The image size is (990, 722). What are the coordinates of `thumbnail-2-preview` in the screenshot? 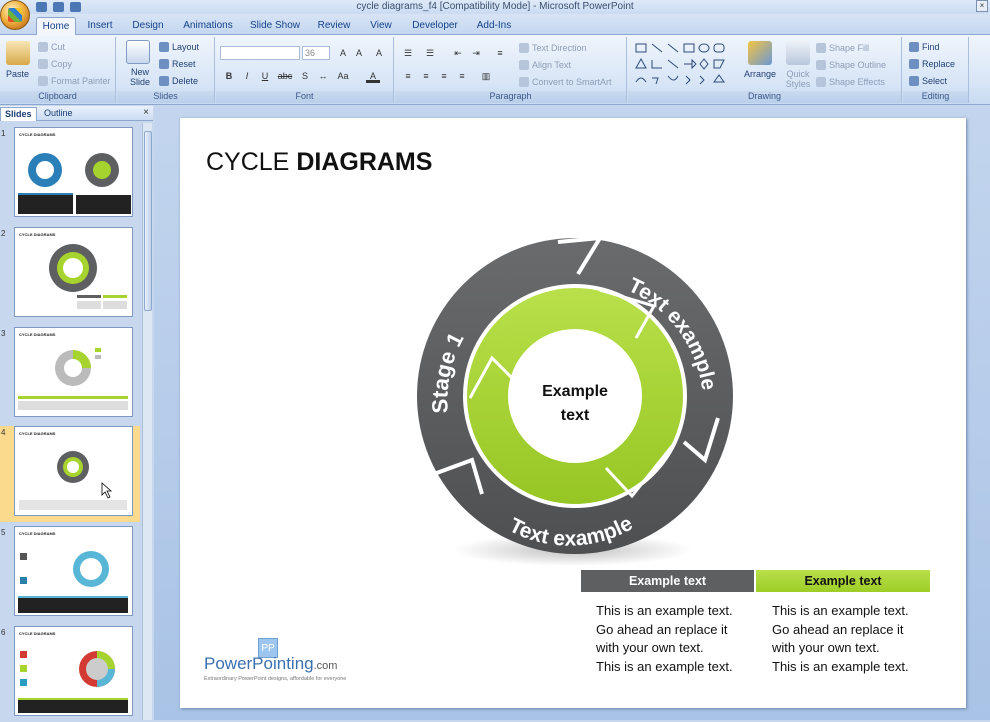 It's located at (88, 276).